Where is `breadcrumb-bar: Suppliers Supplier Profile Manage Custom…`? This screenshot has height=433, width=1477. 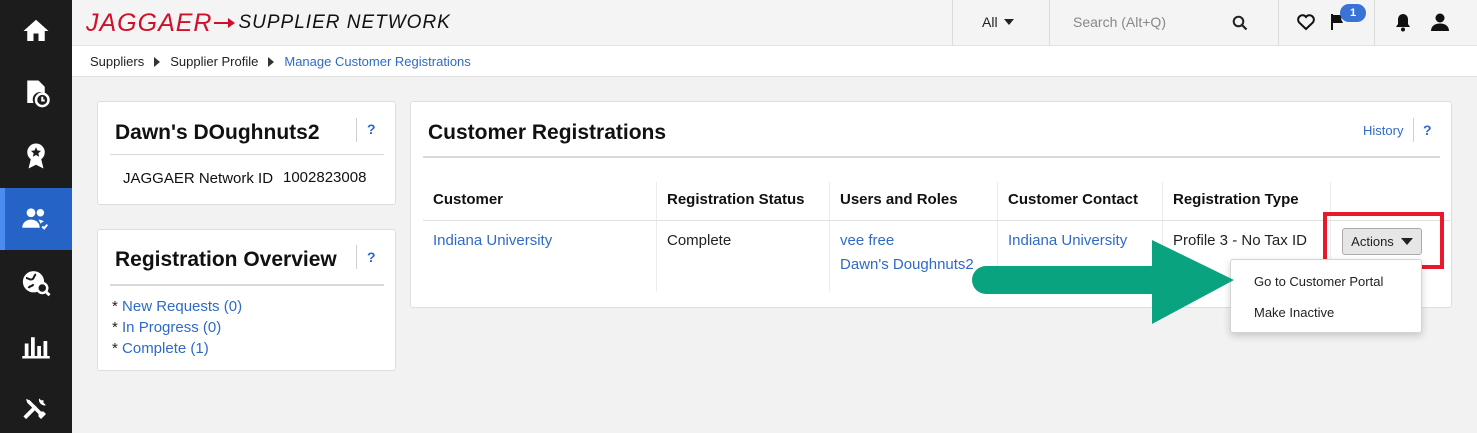 breadcrumb-bar: Suppliers Supplier Profile Manage Custom… is located at coordinates (774, 61).